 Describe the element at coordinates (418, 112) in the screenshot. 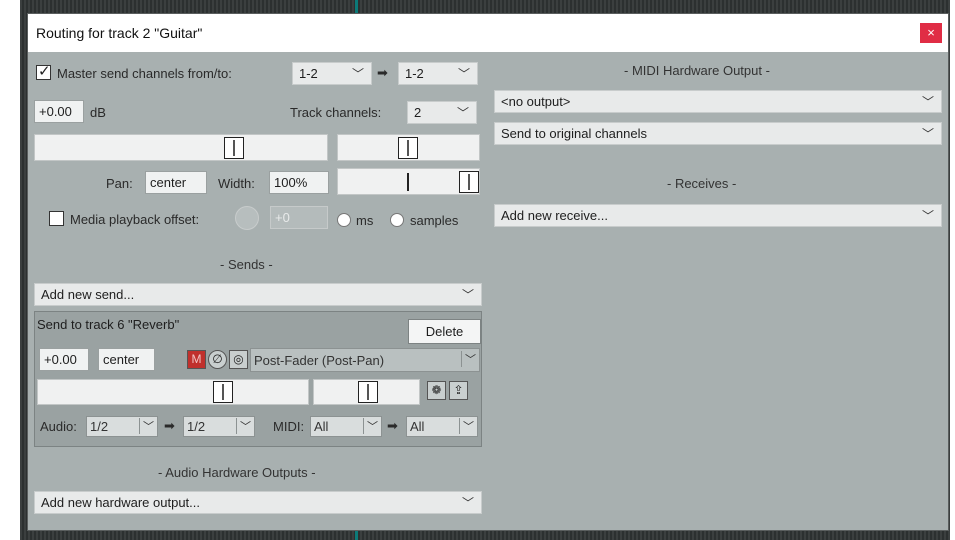

I see `track-channels-value: 2` at that location.